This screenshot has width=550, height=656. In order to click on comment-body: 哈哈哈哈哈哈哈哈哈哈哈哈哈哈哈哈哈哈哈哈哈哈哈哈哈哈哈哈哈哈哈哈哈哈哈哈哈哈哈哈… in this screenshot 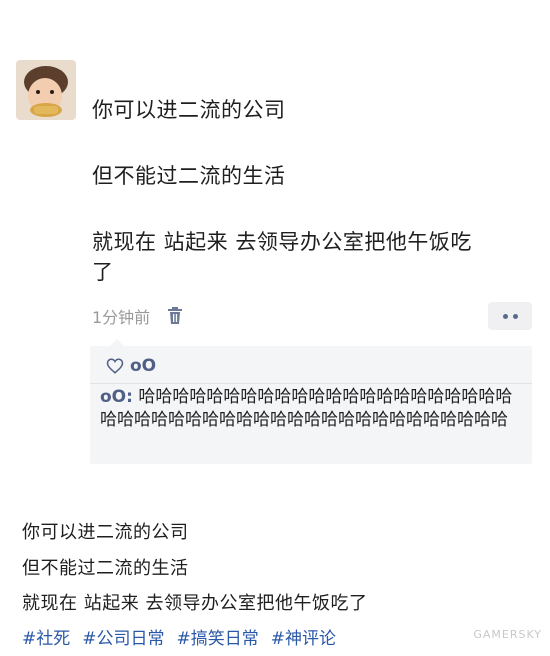, I will do `click(306, 408)`.